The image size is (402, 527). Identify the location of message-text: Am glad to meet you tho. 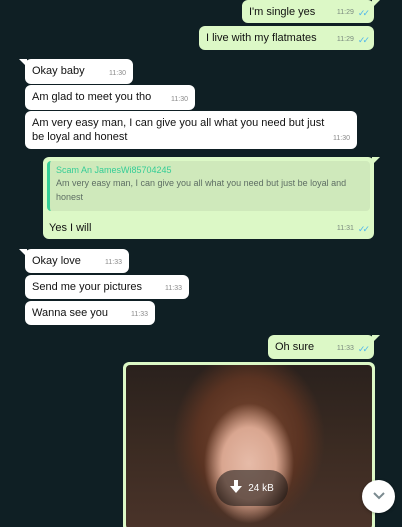
(92, 97).